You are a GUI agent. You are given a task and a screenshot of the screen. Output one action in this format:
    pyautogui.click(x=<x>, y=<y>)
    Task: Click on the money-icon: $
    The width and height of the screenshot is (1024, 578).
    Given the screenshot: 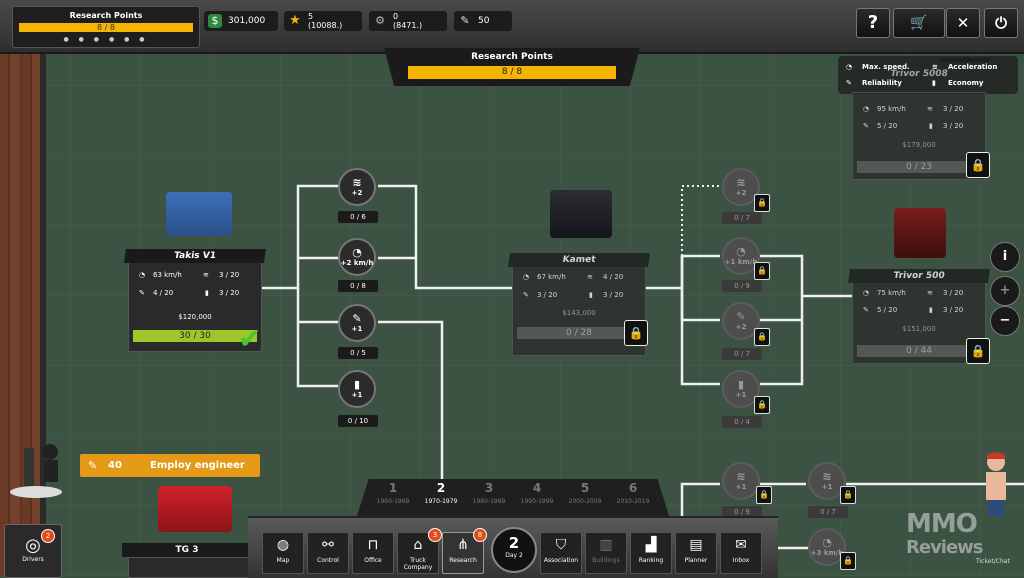 What is the action you would take?
    pyautogui.click(x=215, y=21)
    